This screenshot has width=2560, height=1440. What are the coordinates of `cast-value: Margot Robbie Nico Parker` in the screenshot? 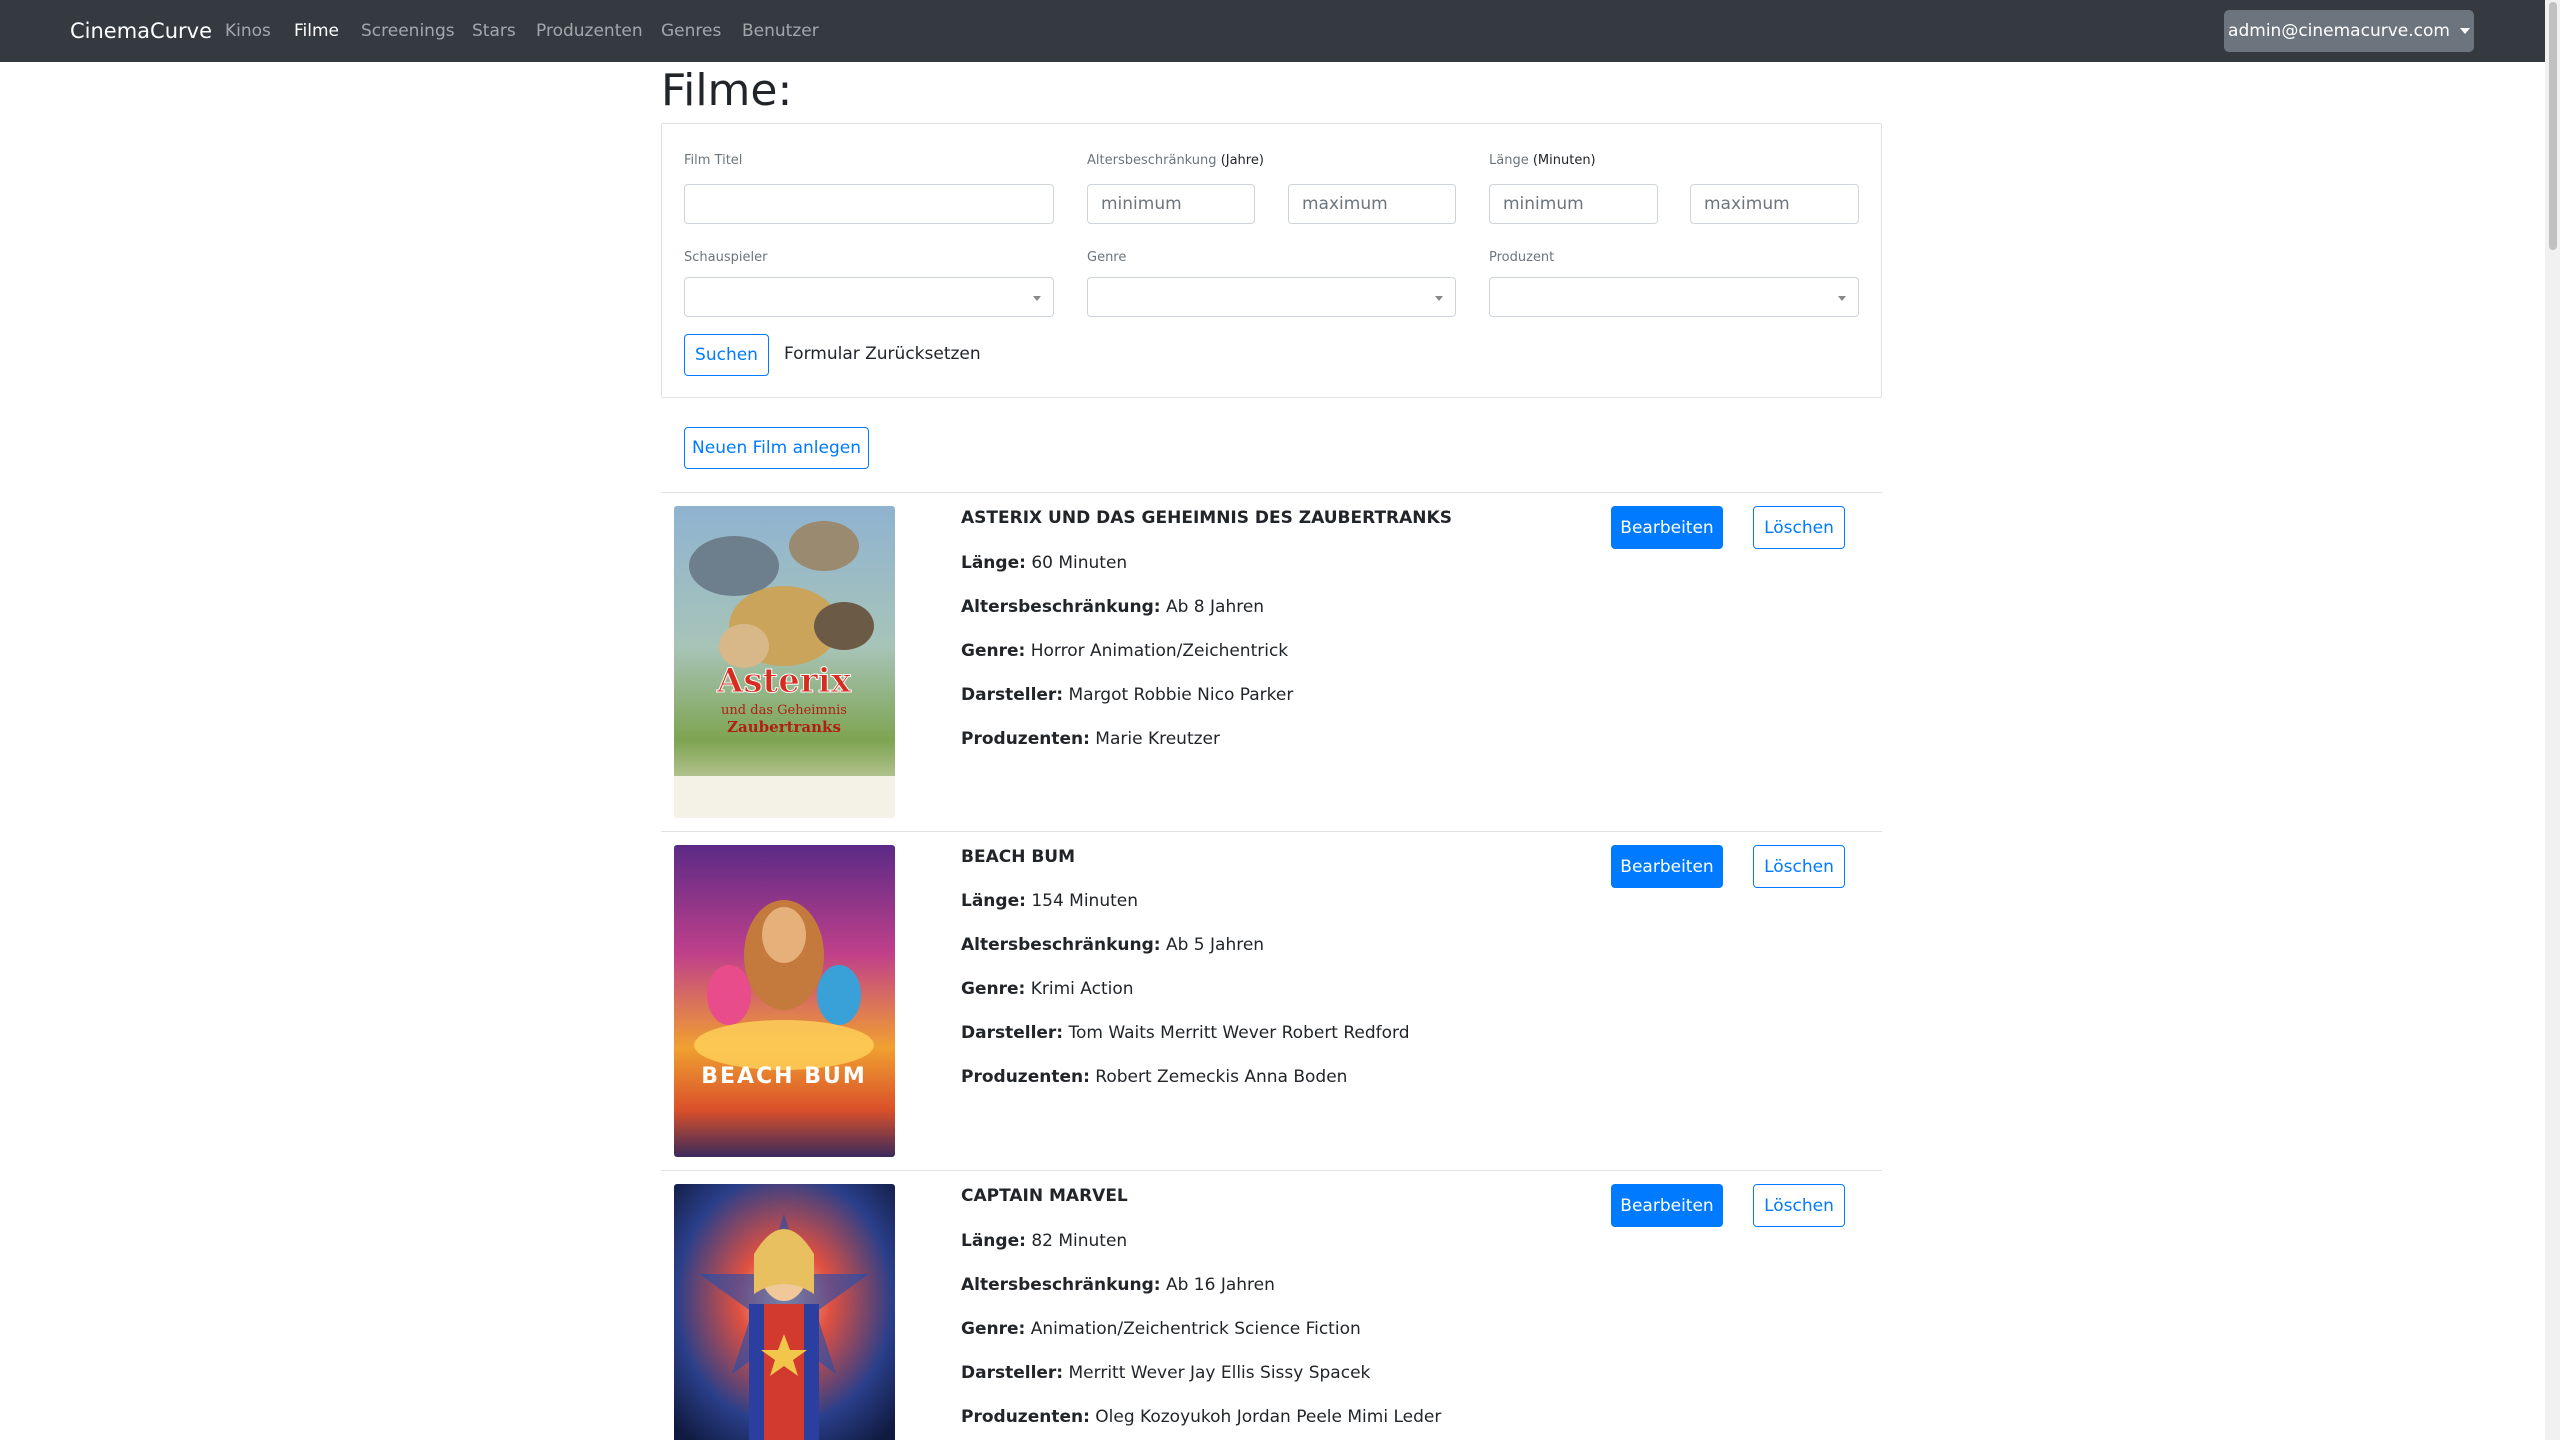 It's located at (1181, 695).